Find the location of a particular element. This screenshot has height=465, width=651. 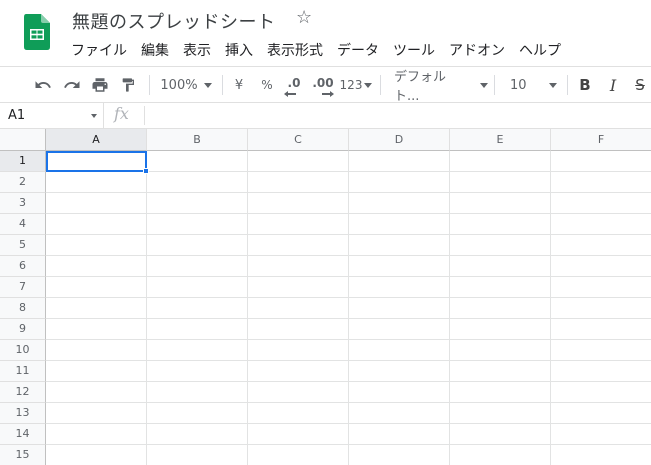

paint-format-icon is located at coordinates (128, 85).